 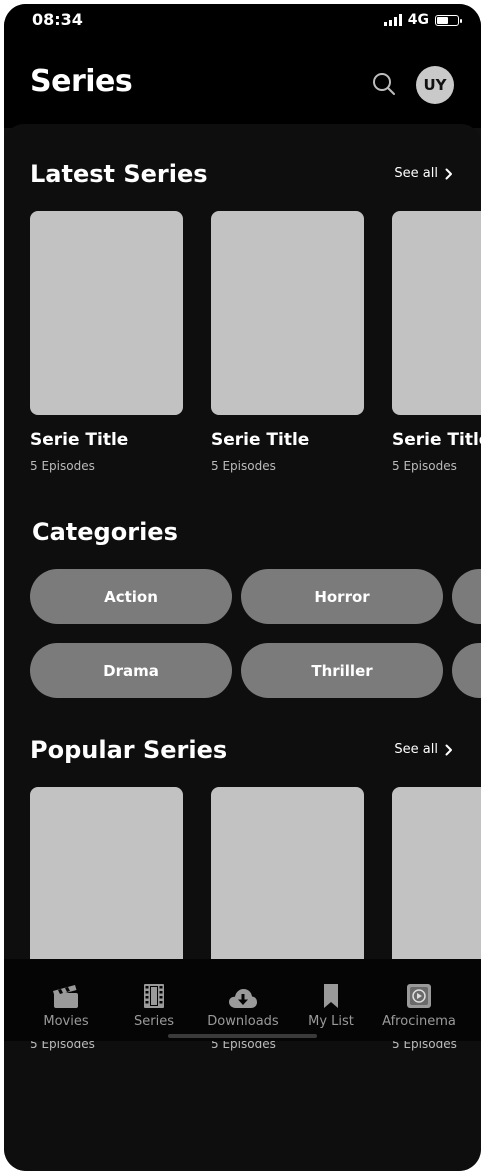 What do you see at coordinates (57, 19) in the screenshot?
I see `status-time: 08:34` at bounding box center [57, 19].